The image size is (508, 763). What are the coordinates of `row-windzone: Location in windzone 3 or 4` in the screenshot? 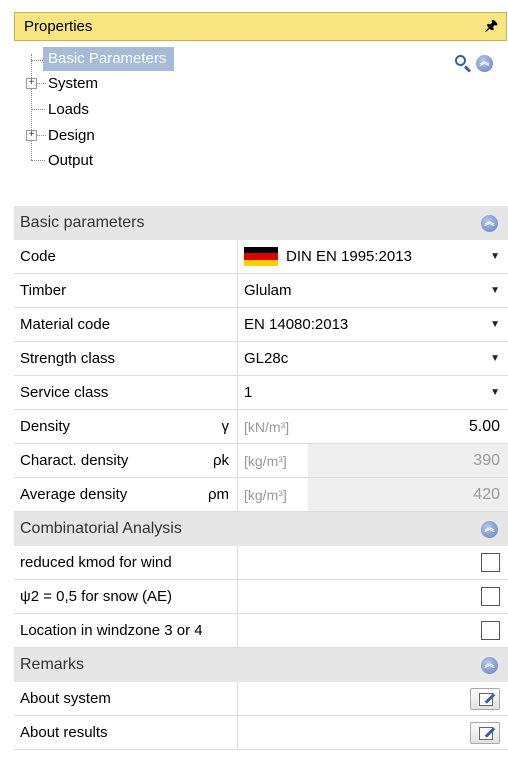 It's located at (261, 631).